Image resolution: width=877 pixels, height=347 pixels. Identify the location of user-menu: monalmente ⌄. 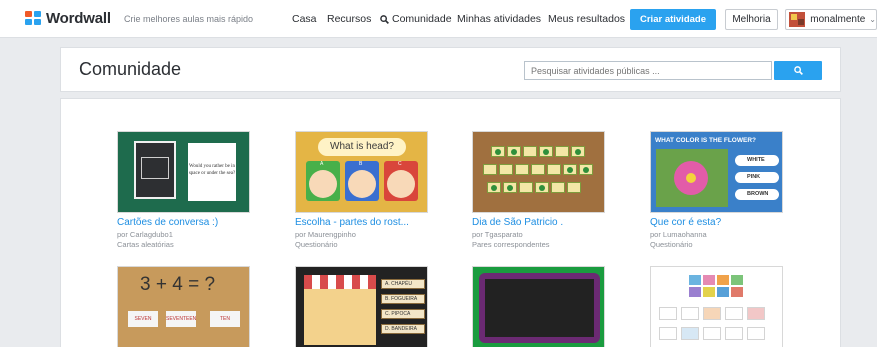
(831, 19).